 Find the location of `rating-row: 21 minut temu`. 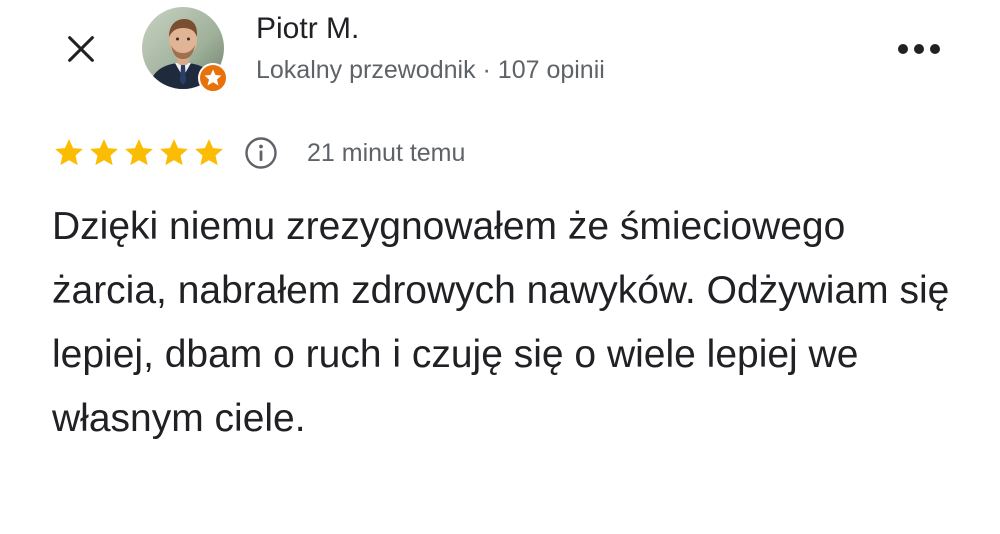

rating-row: 21 minut temu is located at coordinates (258, 153).